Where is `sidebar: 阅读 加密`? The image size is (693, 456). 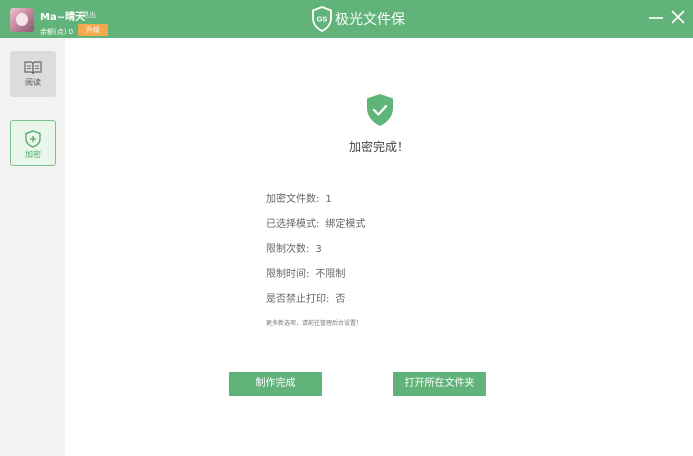
sidebar: 阅读 加密 is located at coordinates (32, 247).